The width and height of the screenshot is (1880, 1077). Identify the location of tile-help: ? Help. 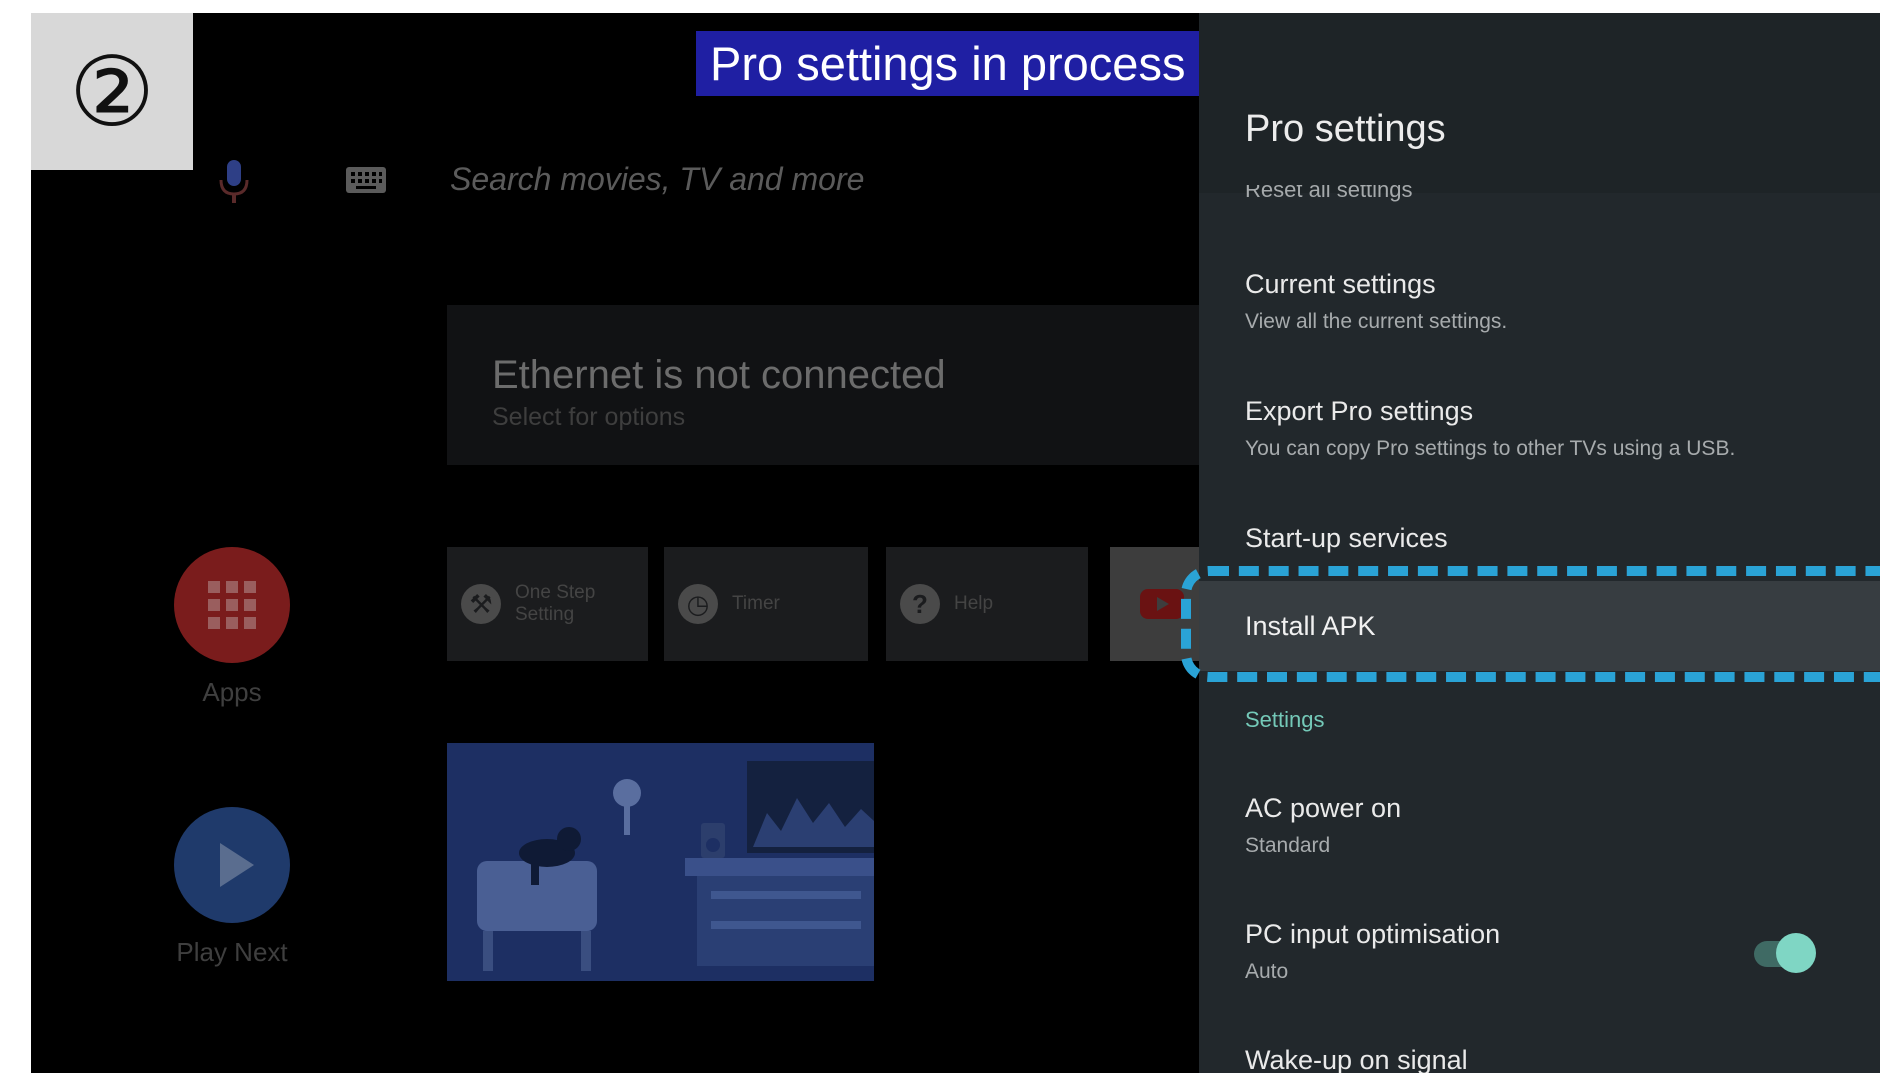
(987, 604).